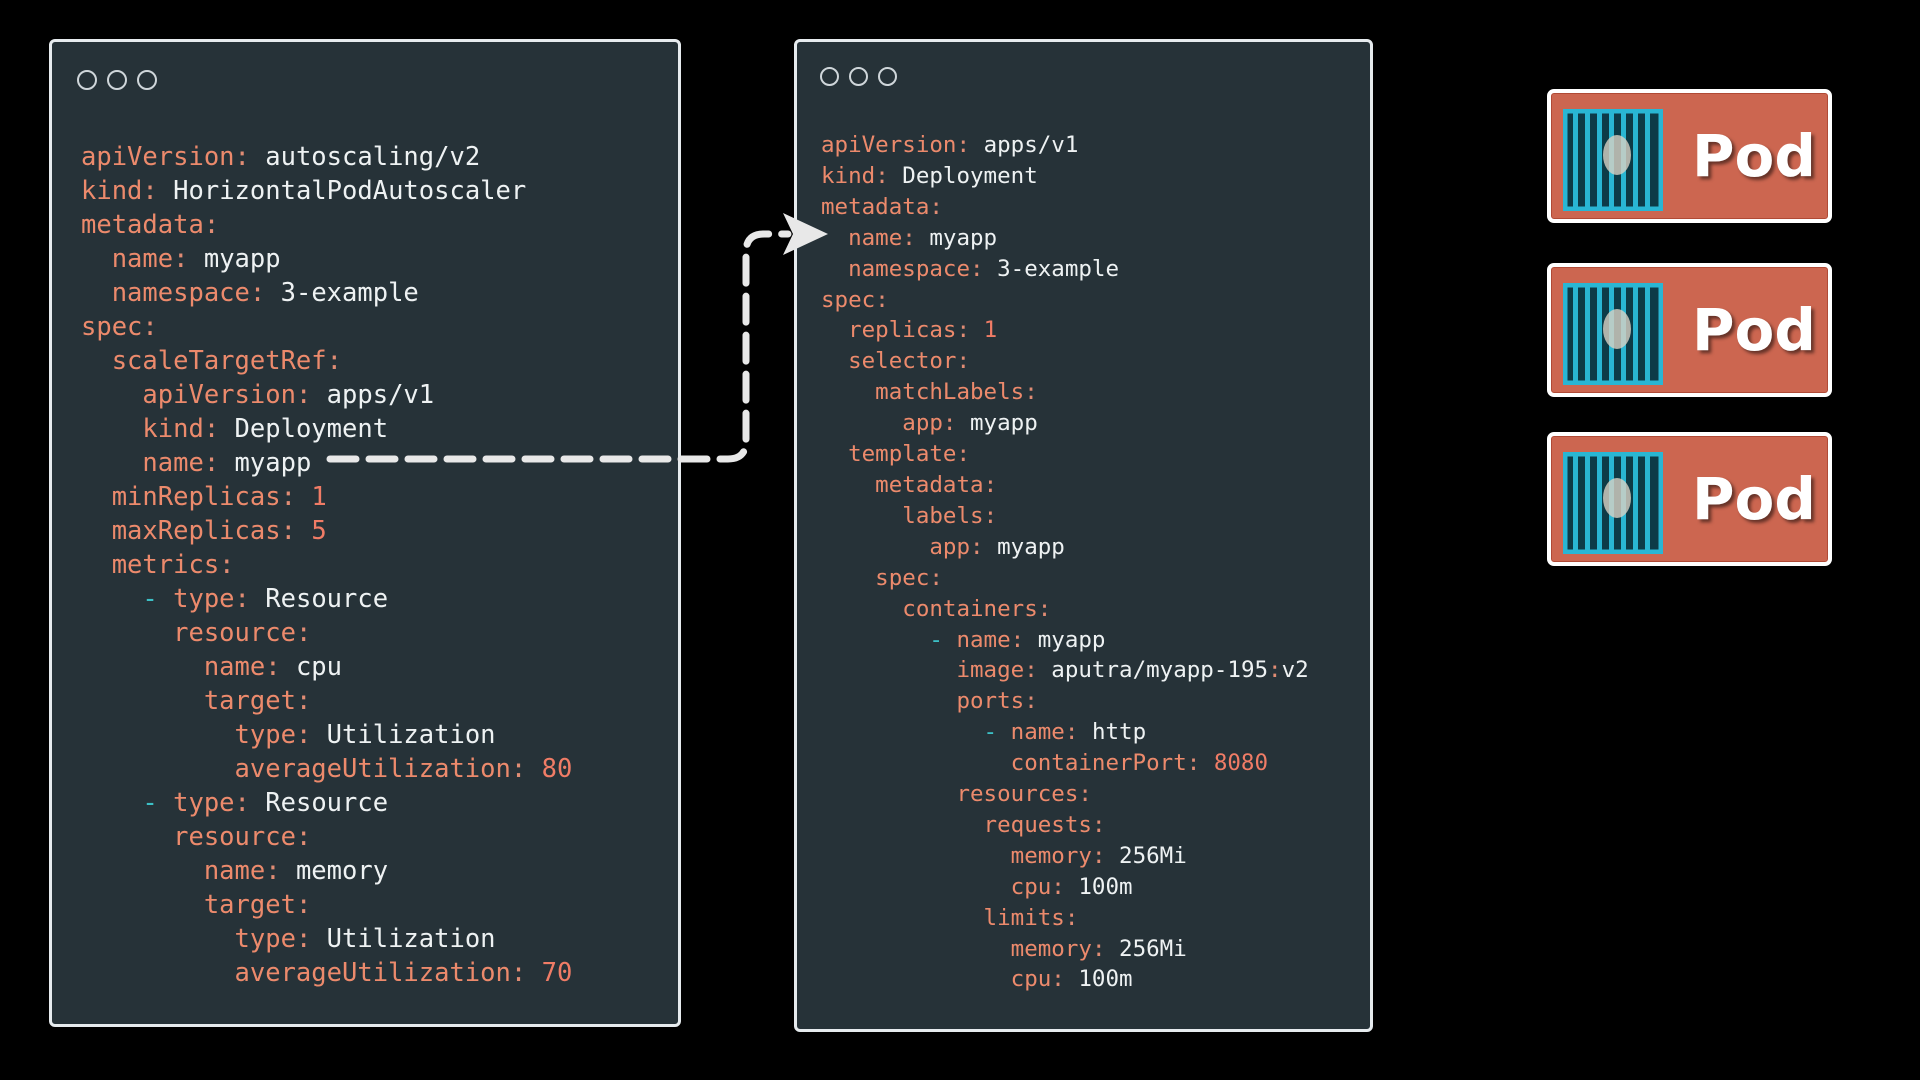 The width and height of the screenshot is (1920, 1080). Describe the element at coordinates (1105, 979) in the screenshot. I see `code-token: 100m` at that location.